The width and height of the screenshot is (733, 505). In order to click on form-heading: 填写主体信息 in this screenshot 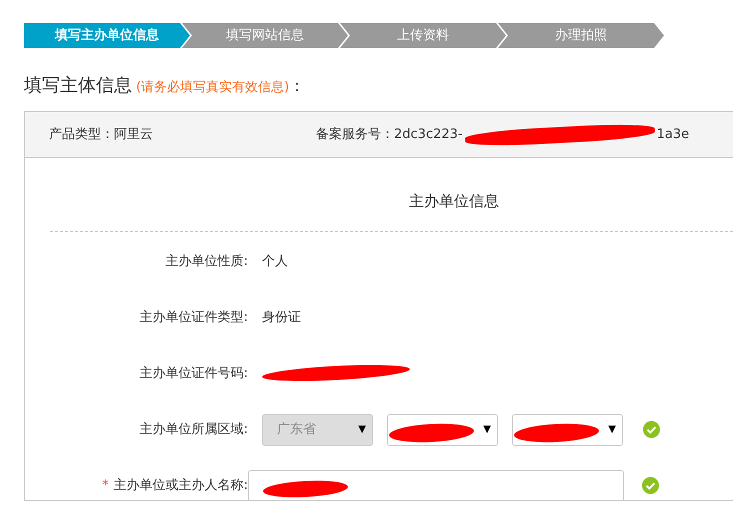, I will do `click(78, 86)`.